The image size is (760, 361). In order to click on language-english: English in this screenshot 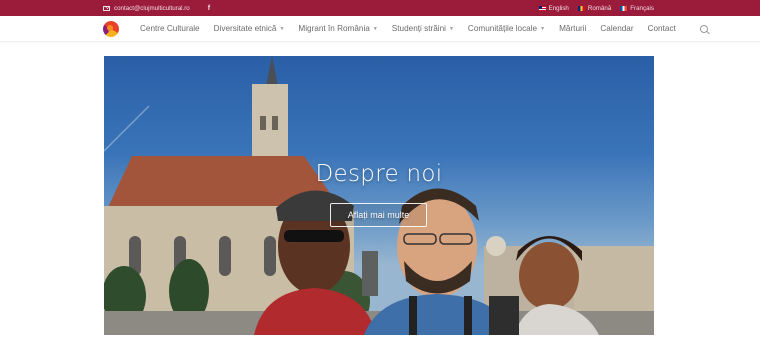, I will do `click(553, 8)`.